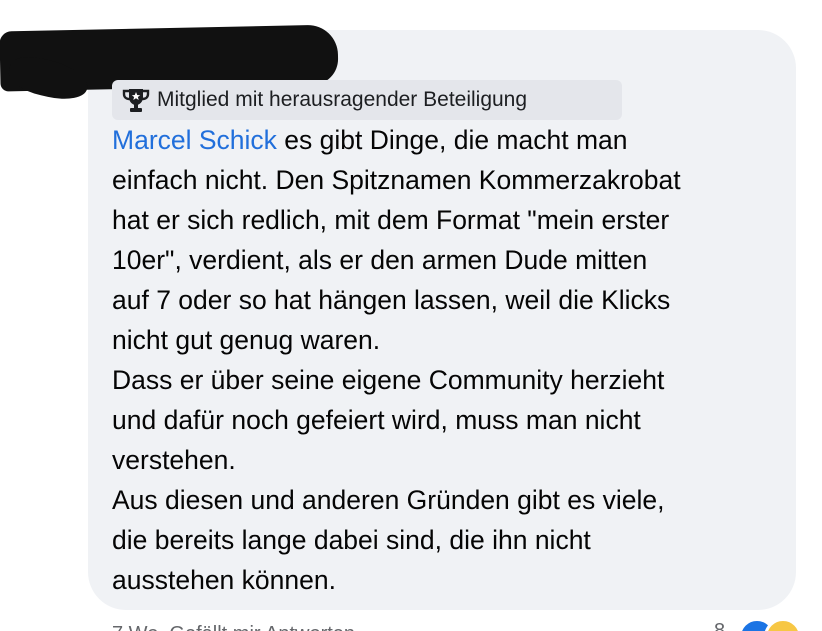 This screenshot has height=631, width=822. Describe the element at coordinates (194, 140) in the screenshot. I see `author-mention-link: Marcel Schick` at that location.